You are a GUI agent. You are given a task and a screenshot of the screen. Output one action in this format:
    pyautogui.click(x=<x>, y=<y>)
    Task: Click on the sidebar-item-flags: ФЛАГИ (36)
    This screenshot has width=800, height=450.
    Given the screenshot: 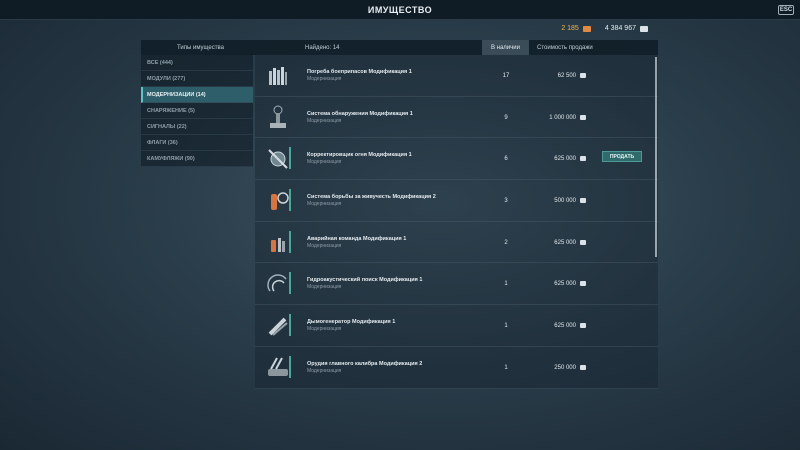 What is the action you would take?
    pyautogui.click(x=197, y=143)
    